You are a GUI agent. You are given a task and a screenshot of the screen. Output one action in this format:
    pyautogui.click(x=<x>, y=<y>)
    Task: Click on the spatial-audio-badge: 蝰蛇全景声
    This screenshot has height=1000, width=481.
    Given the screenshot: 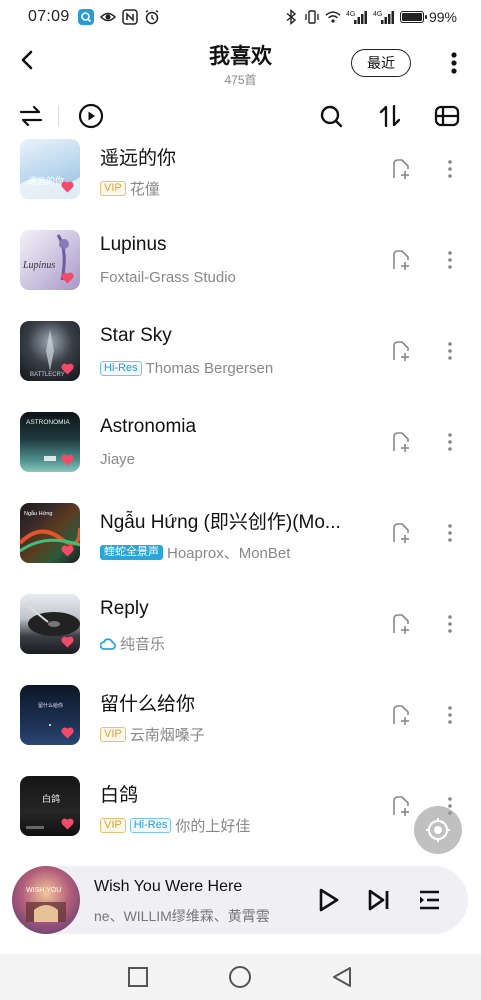 What is the action you would take?
    pyautogui.click(x=131, y=552)
    